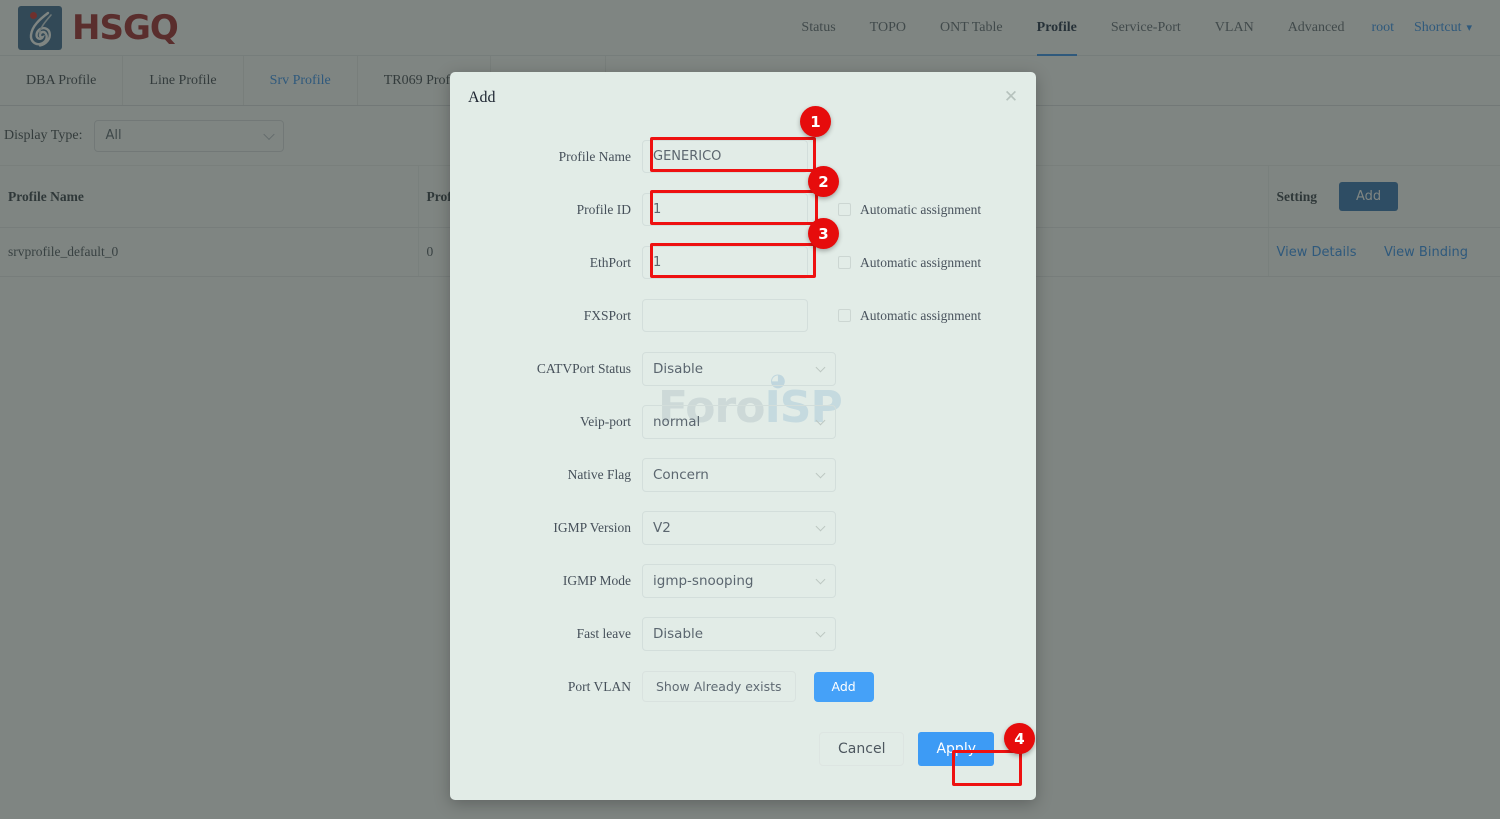 The width and height of the screenshot is (1500, 819). What do you see at coordinates (921, 315) in the screenshot?
I see `fxsport-auto-assign-label: Automatic assignment` at bounding box center [921, 315].